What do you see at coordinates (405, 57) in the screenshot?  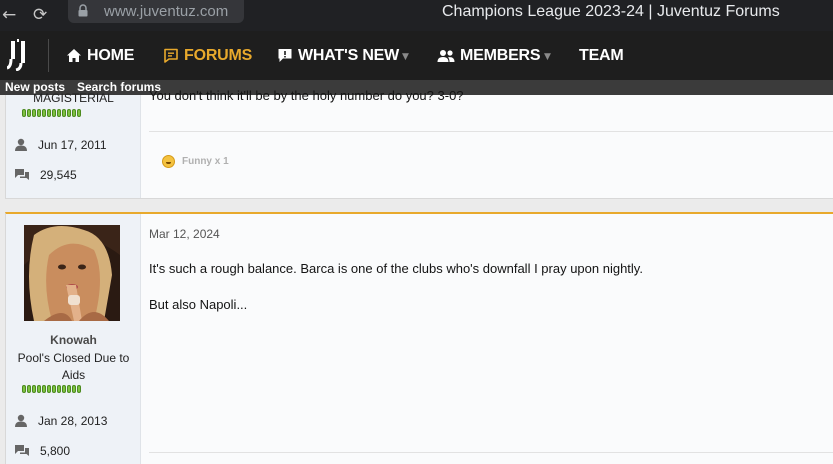 I see `whats-new-dropdown-icon: ▼` at bounding box center [405, 57].